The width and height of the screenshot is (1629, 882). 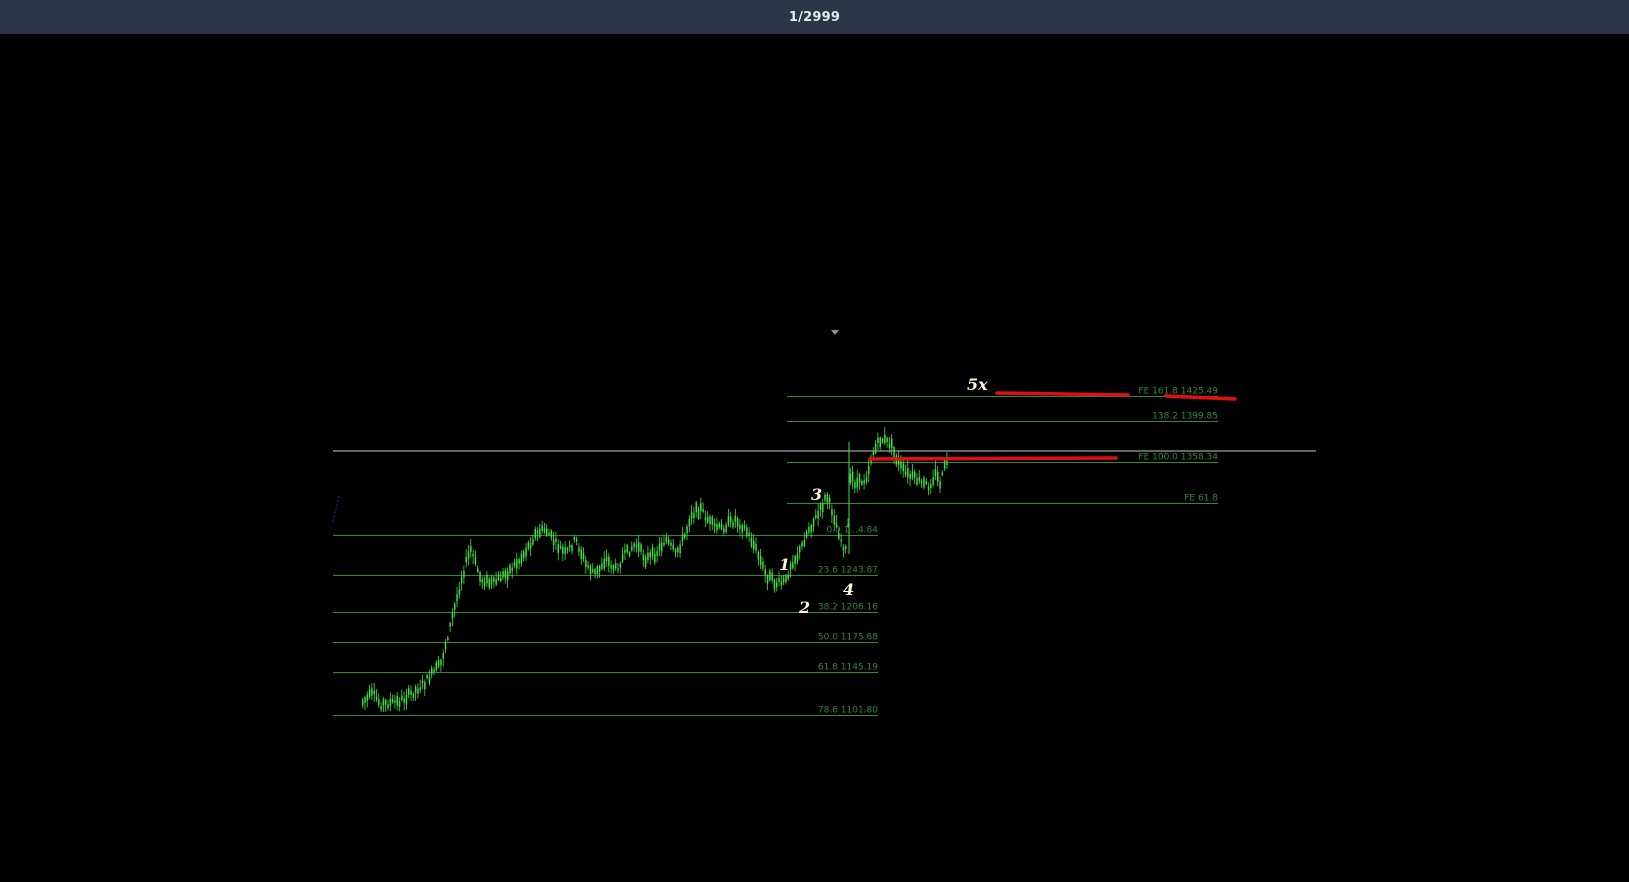 I want to click on wave-labels: 1 2 3 4 5x, so click(x=883, y=496).